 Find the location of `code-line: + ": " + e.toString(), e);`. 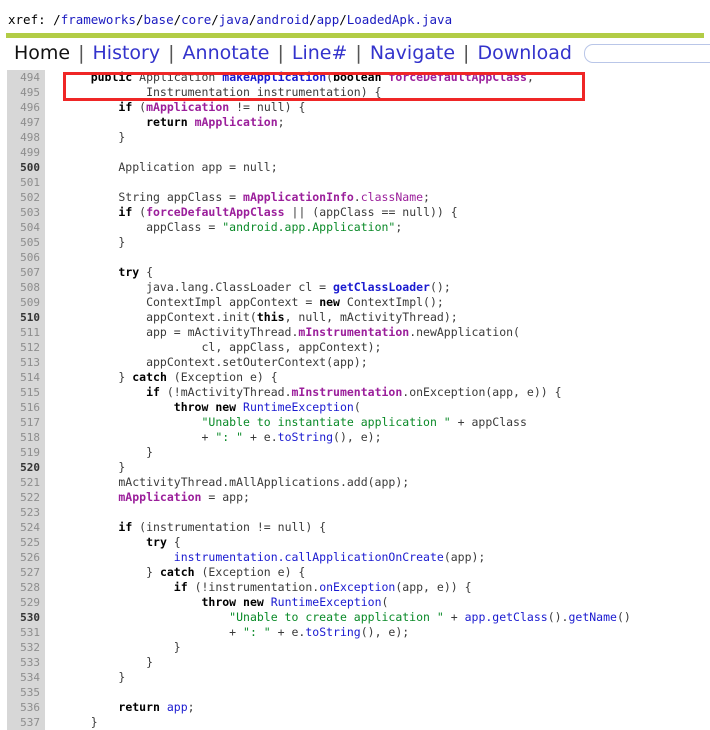

code-line: + ": " + e.toString(), e); is located at coordinates (386, 437).